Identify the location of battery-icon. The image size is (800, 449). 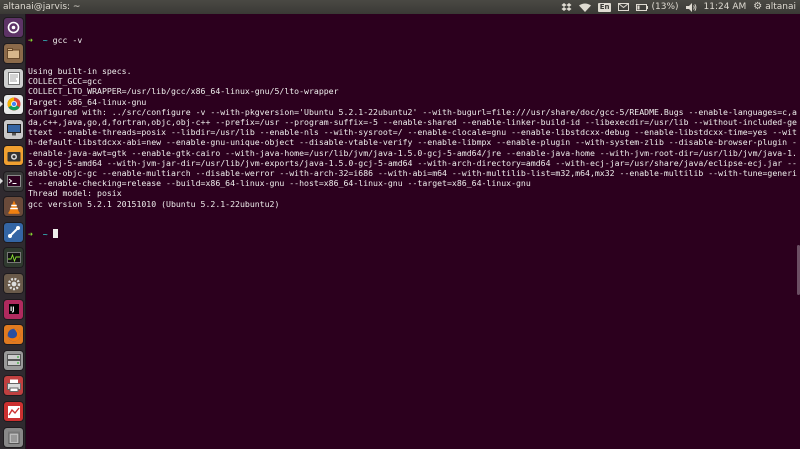
(642, 7).